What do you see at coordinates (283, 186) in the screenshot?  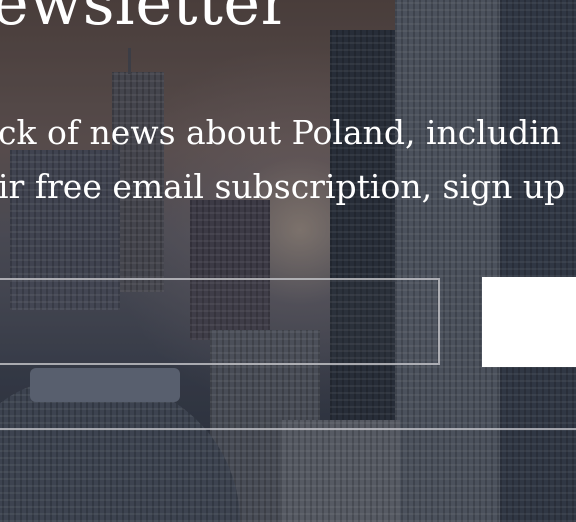 I see `description-line-2: ir free email subscription, sign up` at bounding box center [283, 186].